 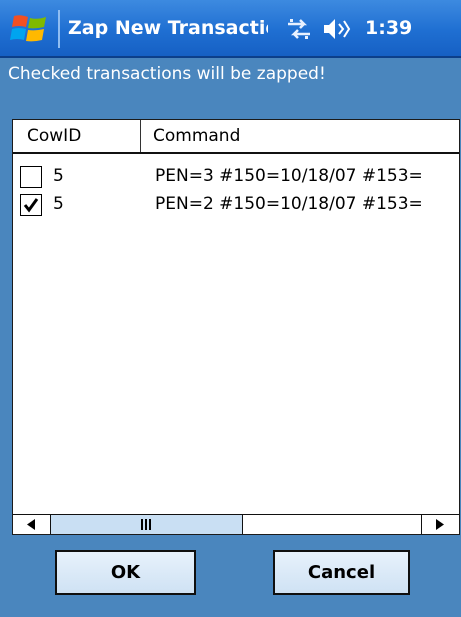 I want to click on column-header-command: Command, so click(x=300, y=136).